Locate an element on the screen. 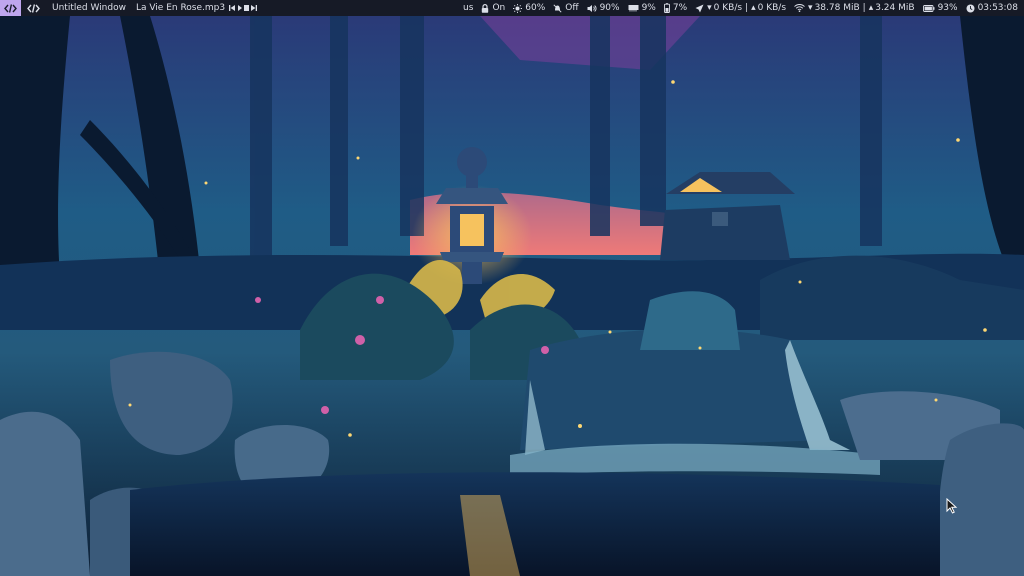  volume-icon is located at coordinates (592, 8).